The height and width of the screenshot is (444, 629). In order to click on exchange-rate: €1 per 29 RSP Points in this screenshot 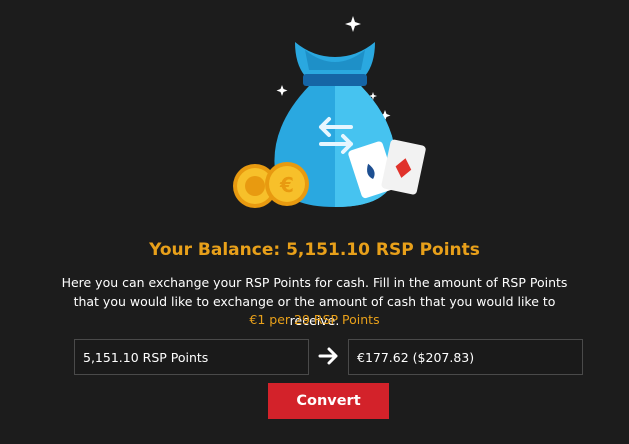, I will do `click(314, 319)`.